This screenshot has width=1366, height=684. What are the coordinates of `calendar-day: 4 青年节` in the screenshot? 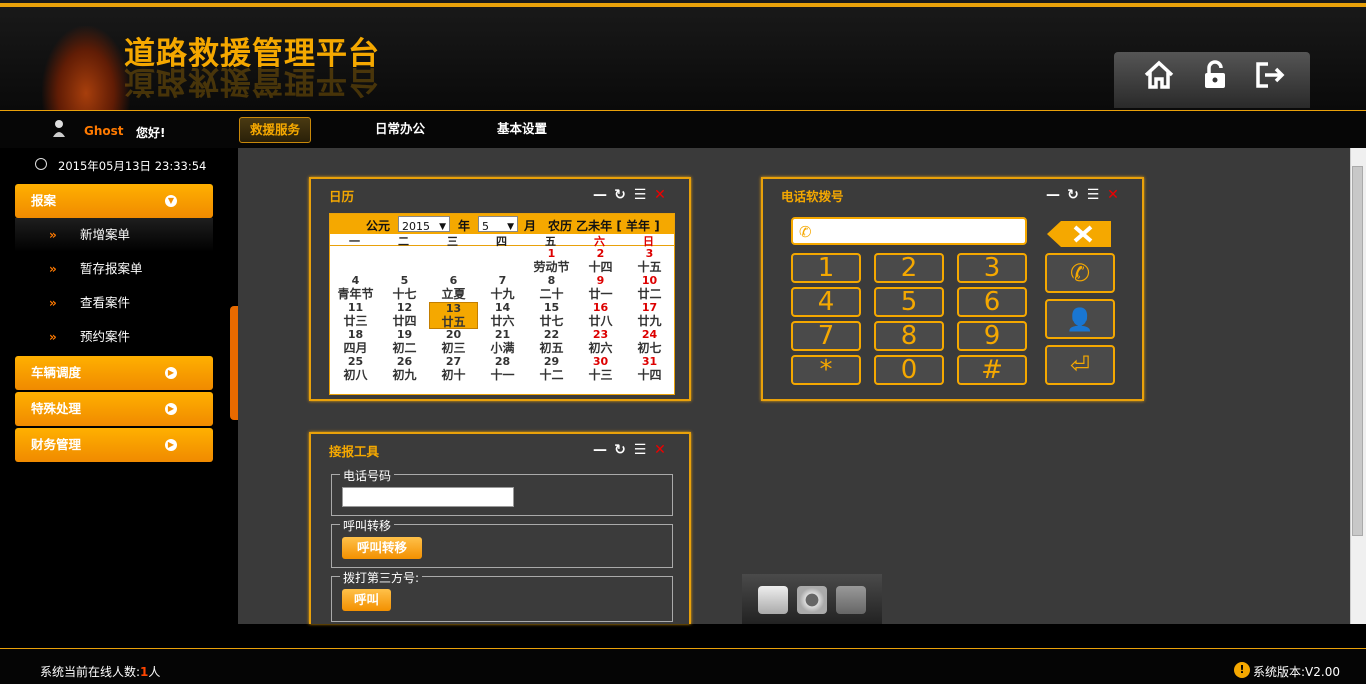 It's located at (355, 288).